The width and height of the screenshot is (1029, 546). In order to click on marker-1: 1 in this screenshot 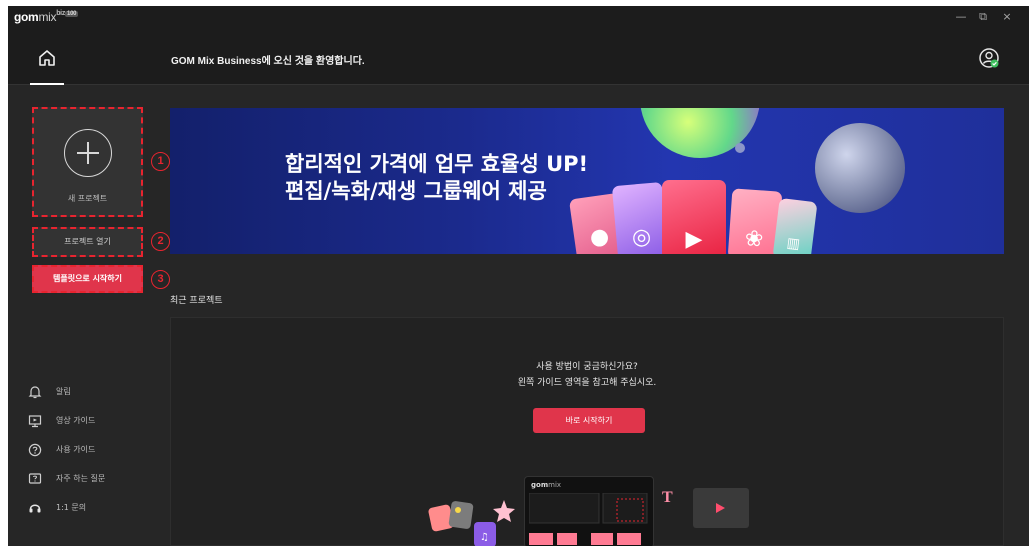, I will do `click(160, 161)`.